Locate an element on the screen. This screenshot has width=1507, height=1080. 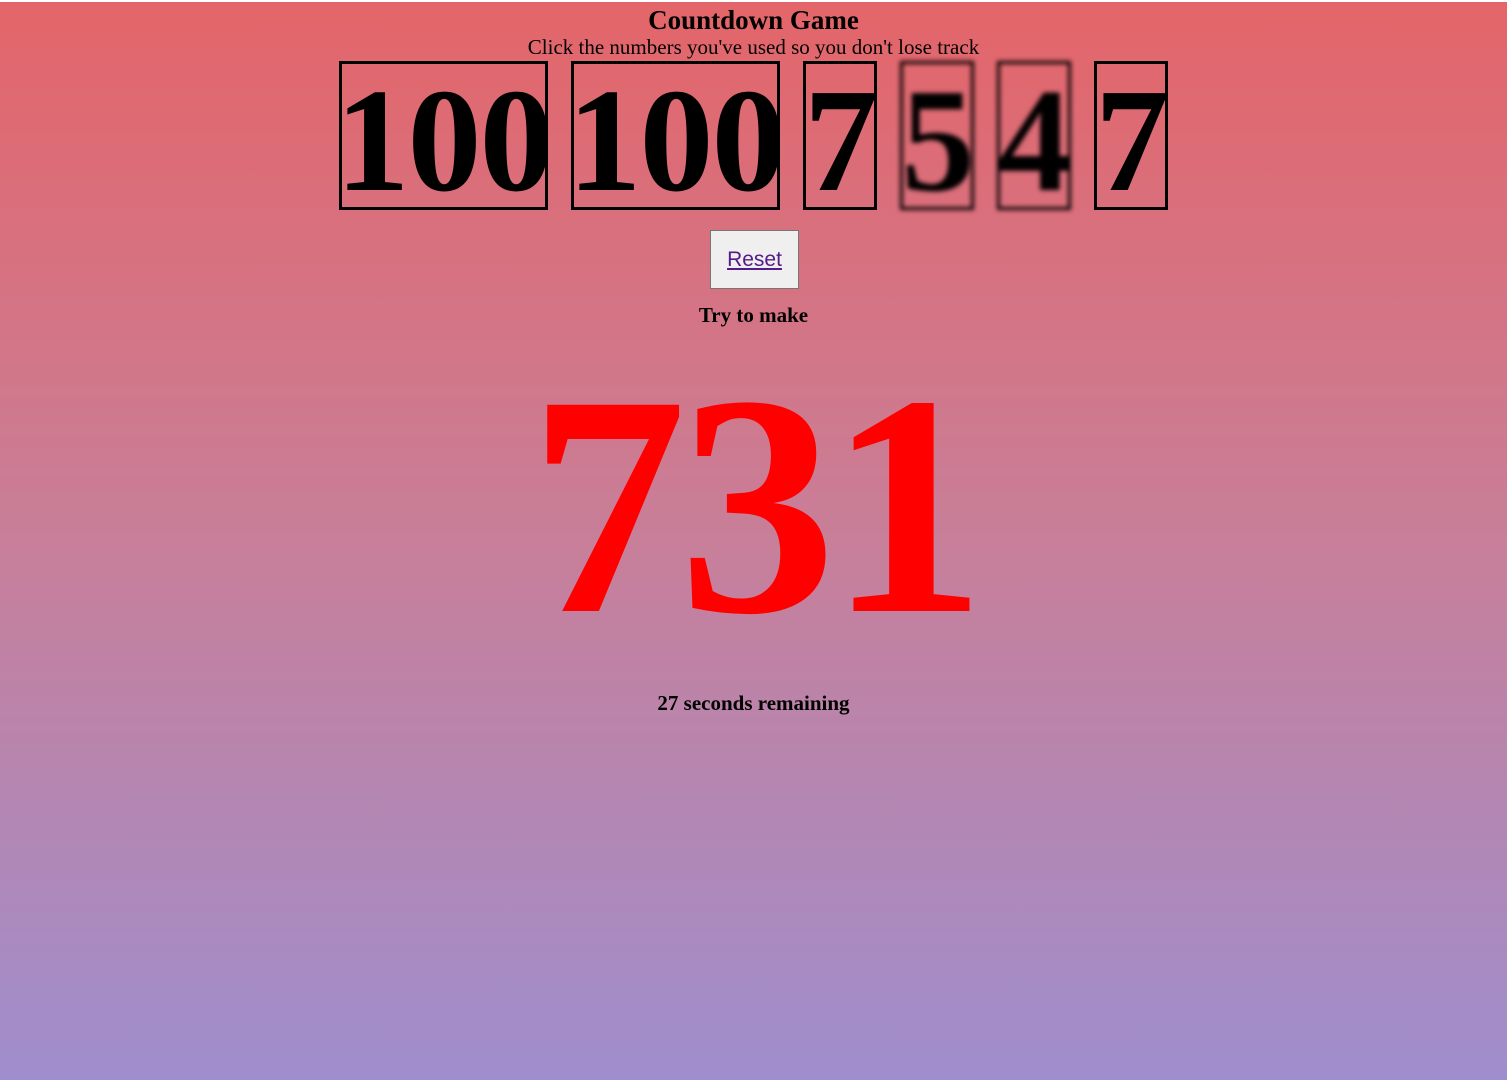
number-tile-5: 4 is located at coordinates (1034, 135).